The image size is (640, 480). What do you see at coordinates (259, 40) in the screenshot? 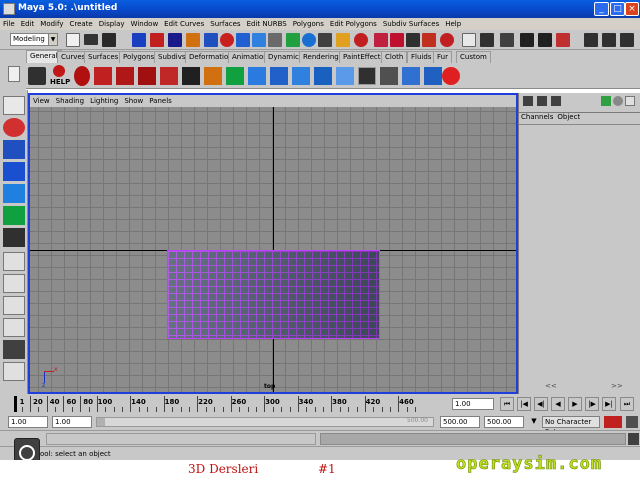
I see `select-deformations-icon` at bounding box center [259, 40].